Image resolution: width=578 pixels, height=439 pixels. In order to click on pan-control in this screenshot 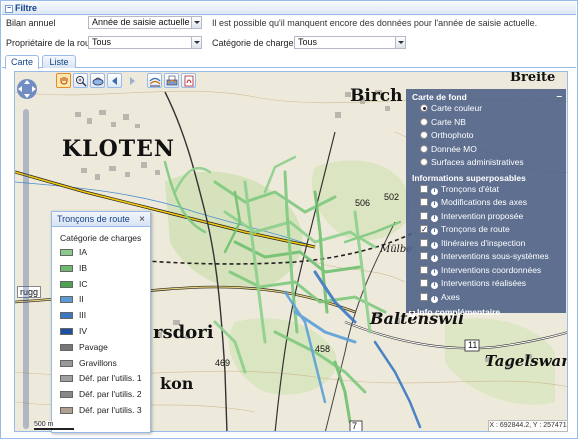, I will do `click(27, 89)`.